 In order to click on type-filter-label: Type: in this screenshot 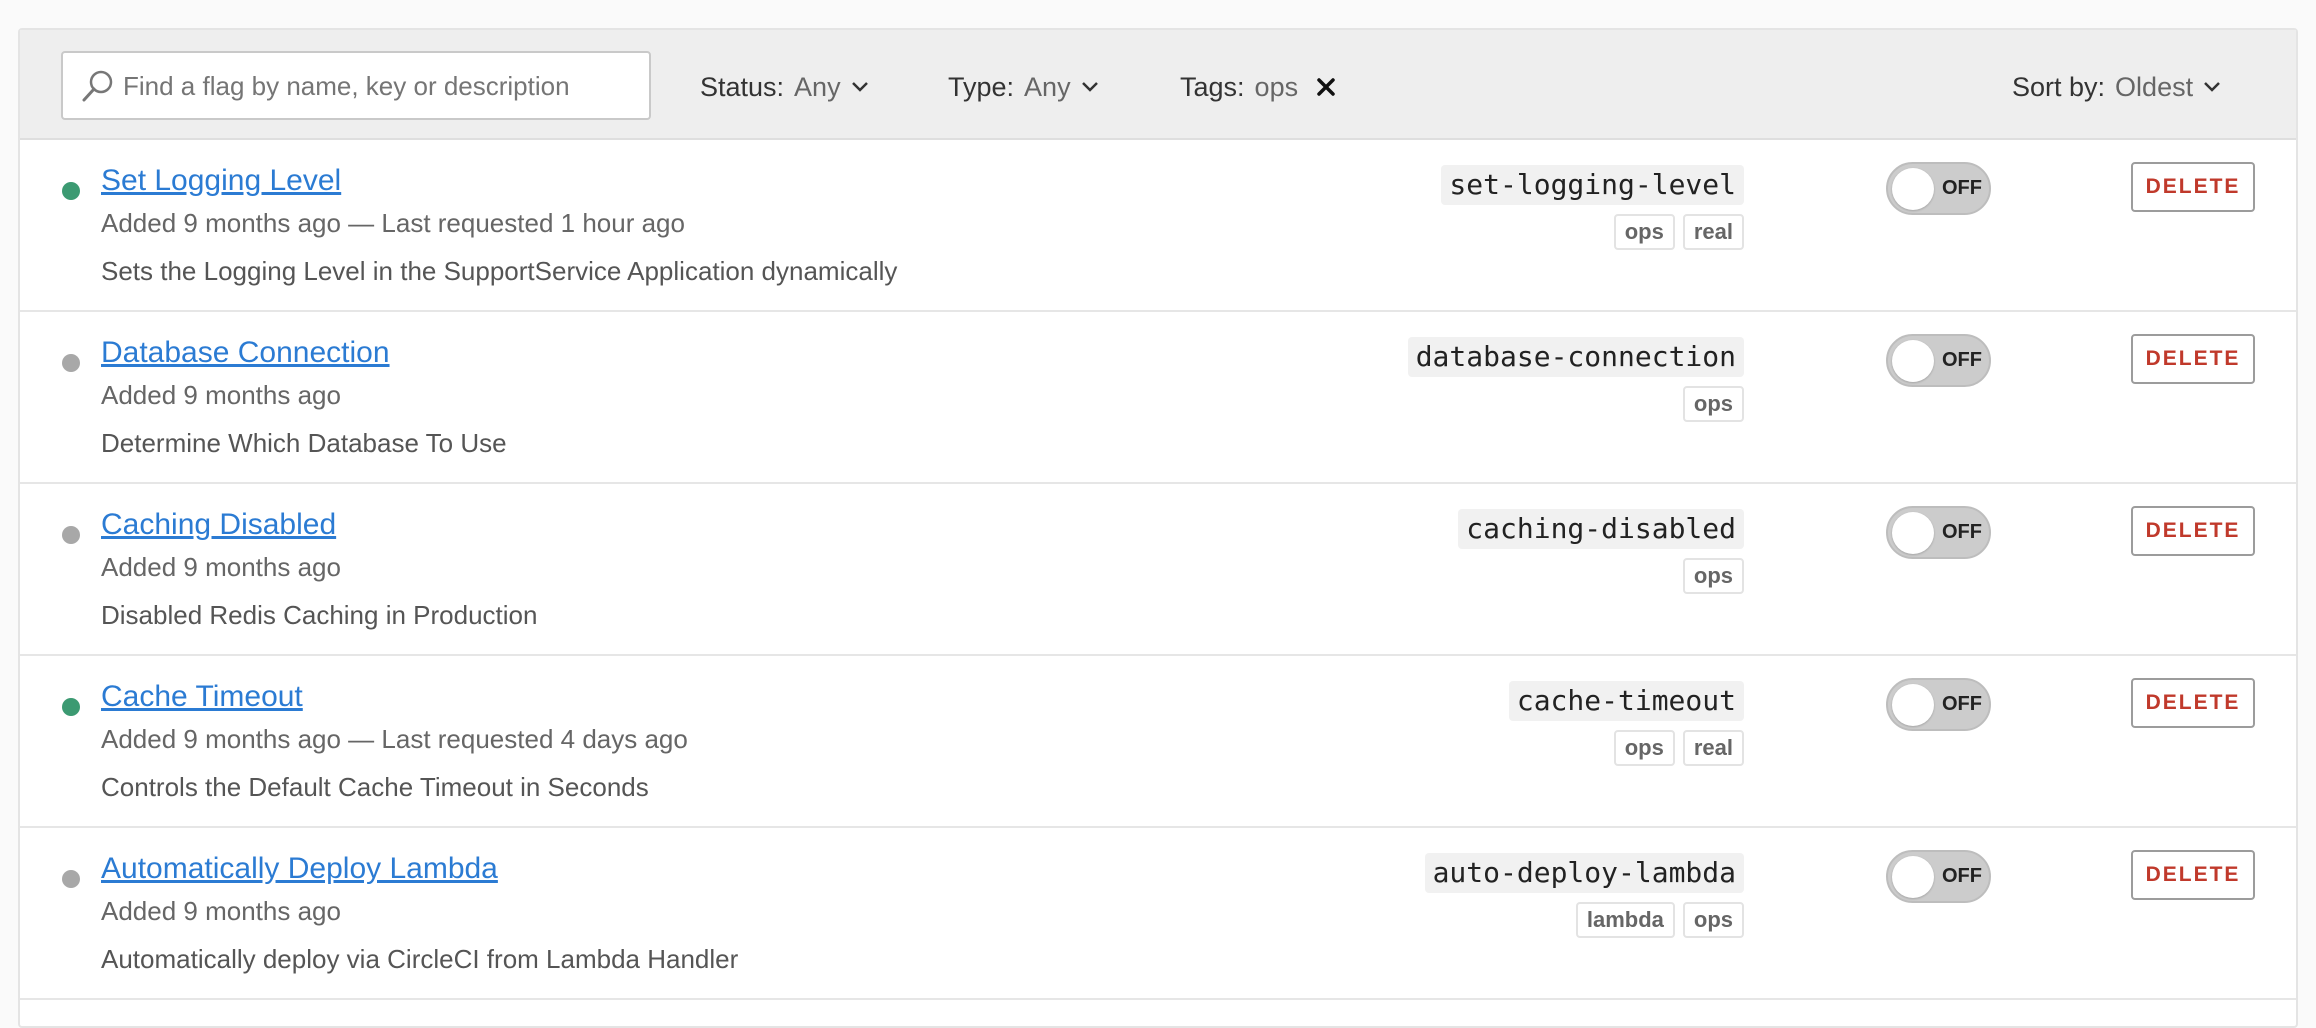, I will do `click(981, 86)`.